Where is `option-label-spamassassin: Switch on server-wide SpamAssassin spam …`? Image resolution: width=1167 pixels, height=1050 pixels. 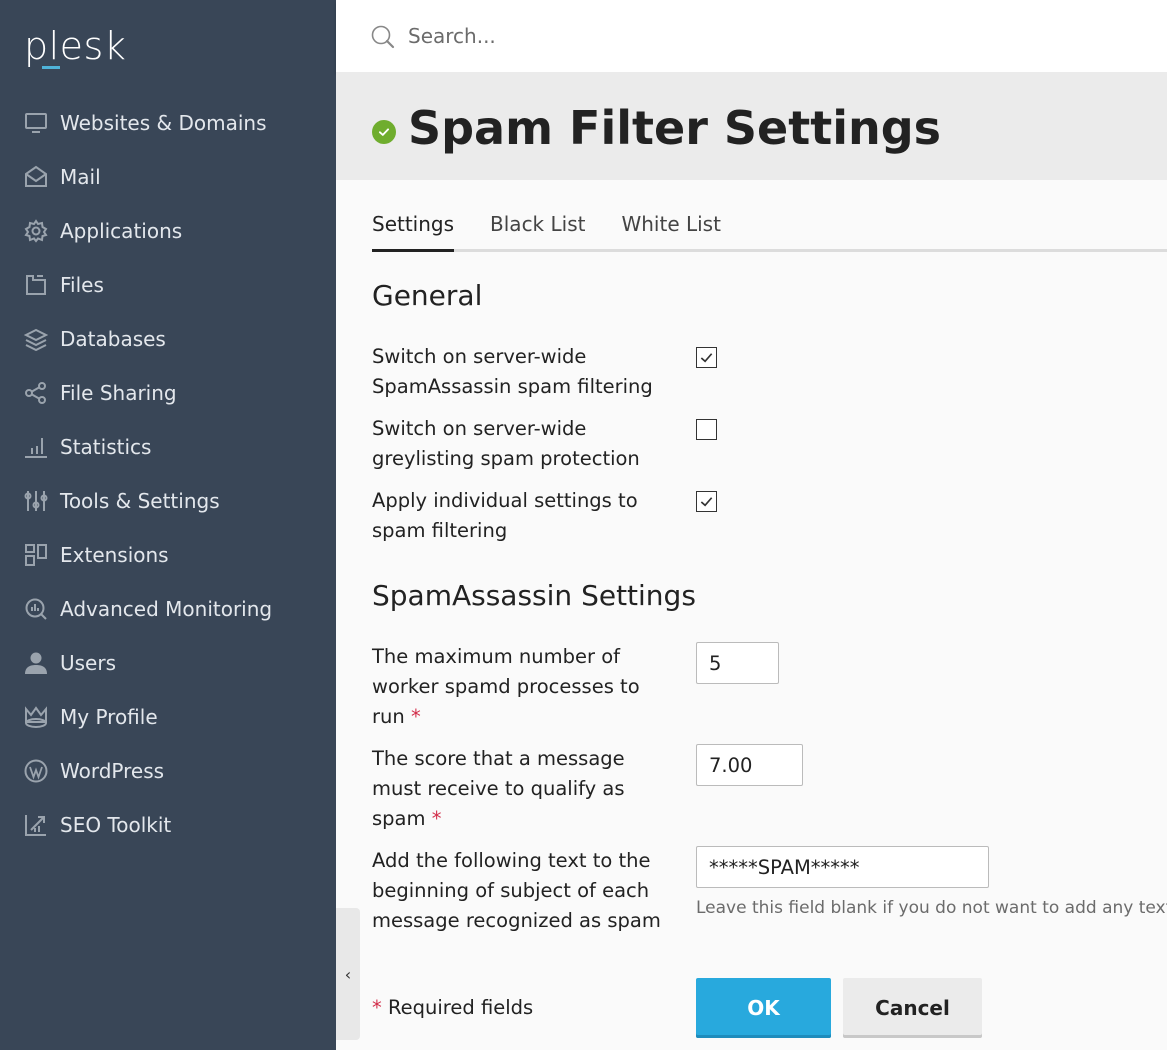
option-label-spamassassin: Switch on server-wide SpamAssassin spam … is located at coordinates (512, 371).